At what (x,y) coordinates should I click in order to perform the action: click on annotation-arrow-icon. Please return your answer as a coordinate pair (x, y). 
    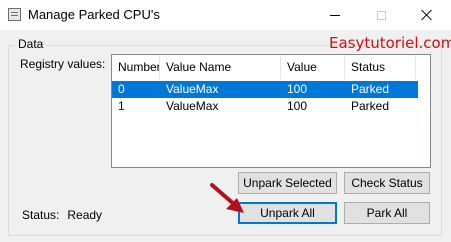
    Looking at the image, I should click on (227, 198).